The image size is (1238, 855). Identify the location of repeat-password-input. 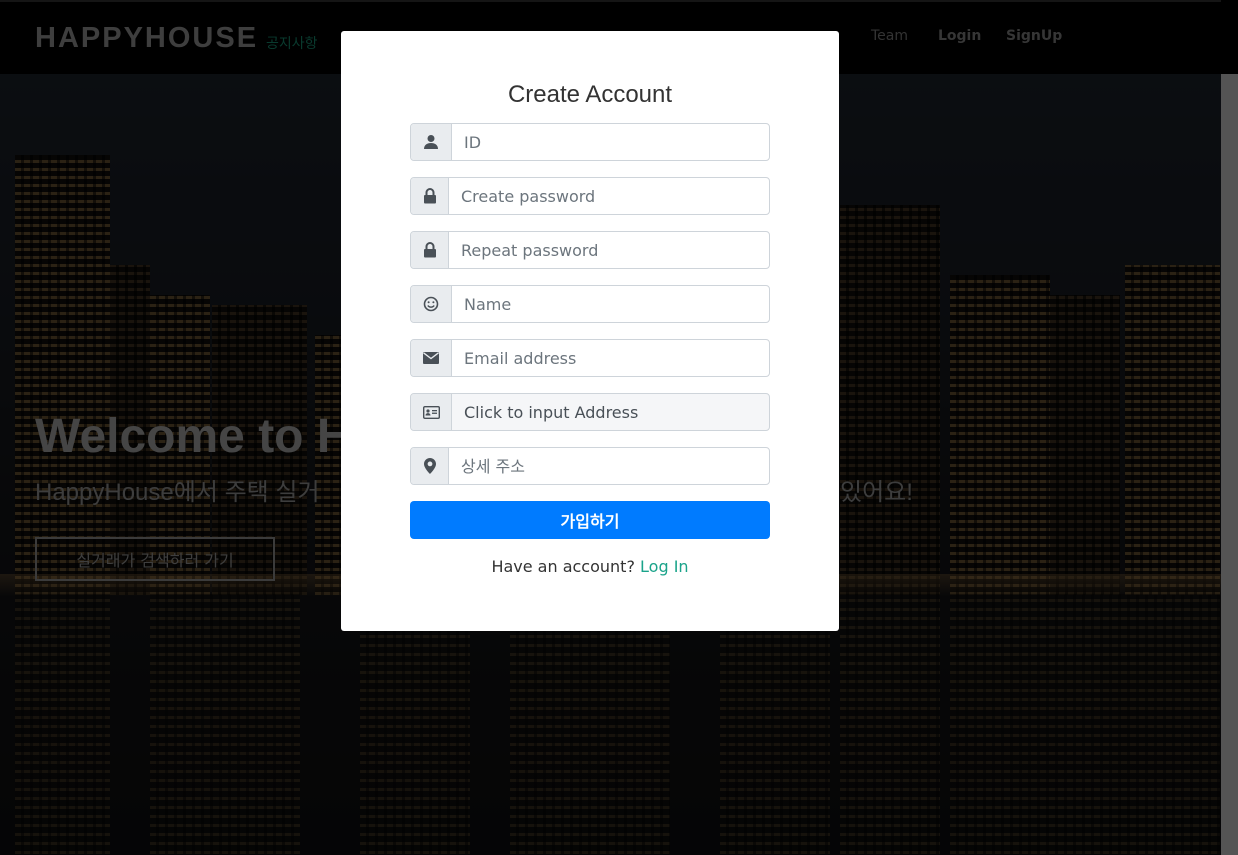
(609, 250).